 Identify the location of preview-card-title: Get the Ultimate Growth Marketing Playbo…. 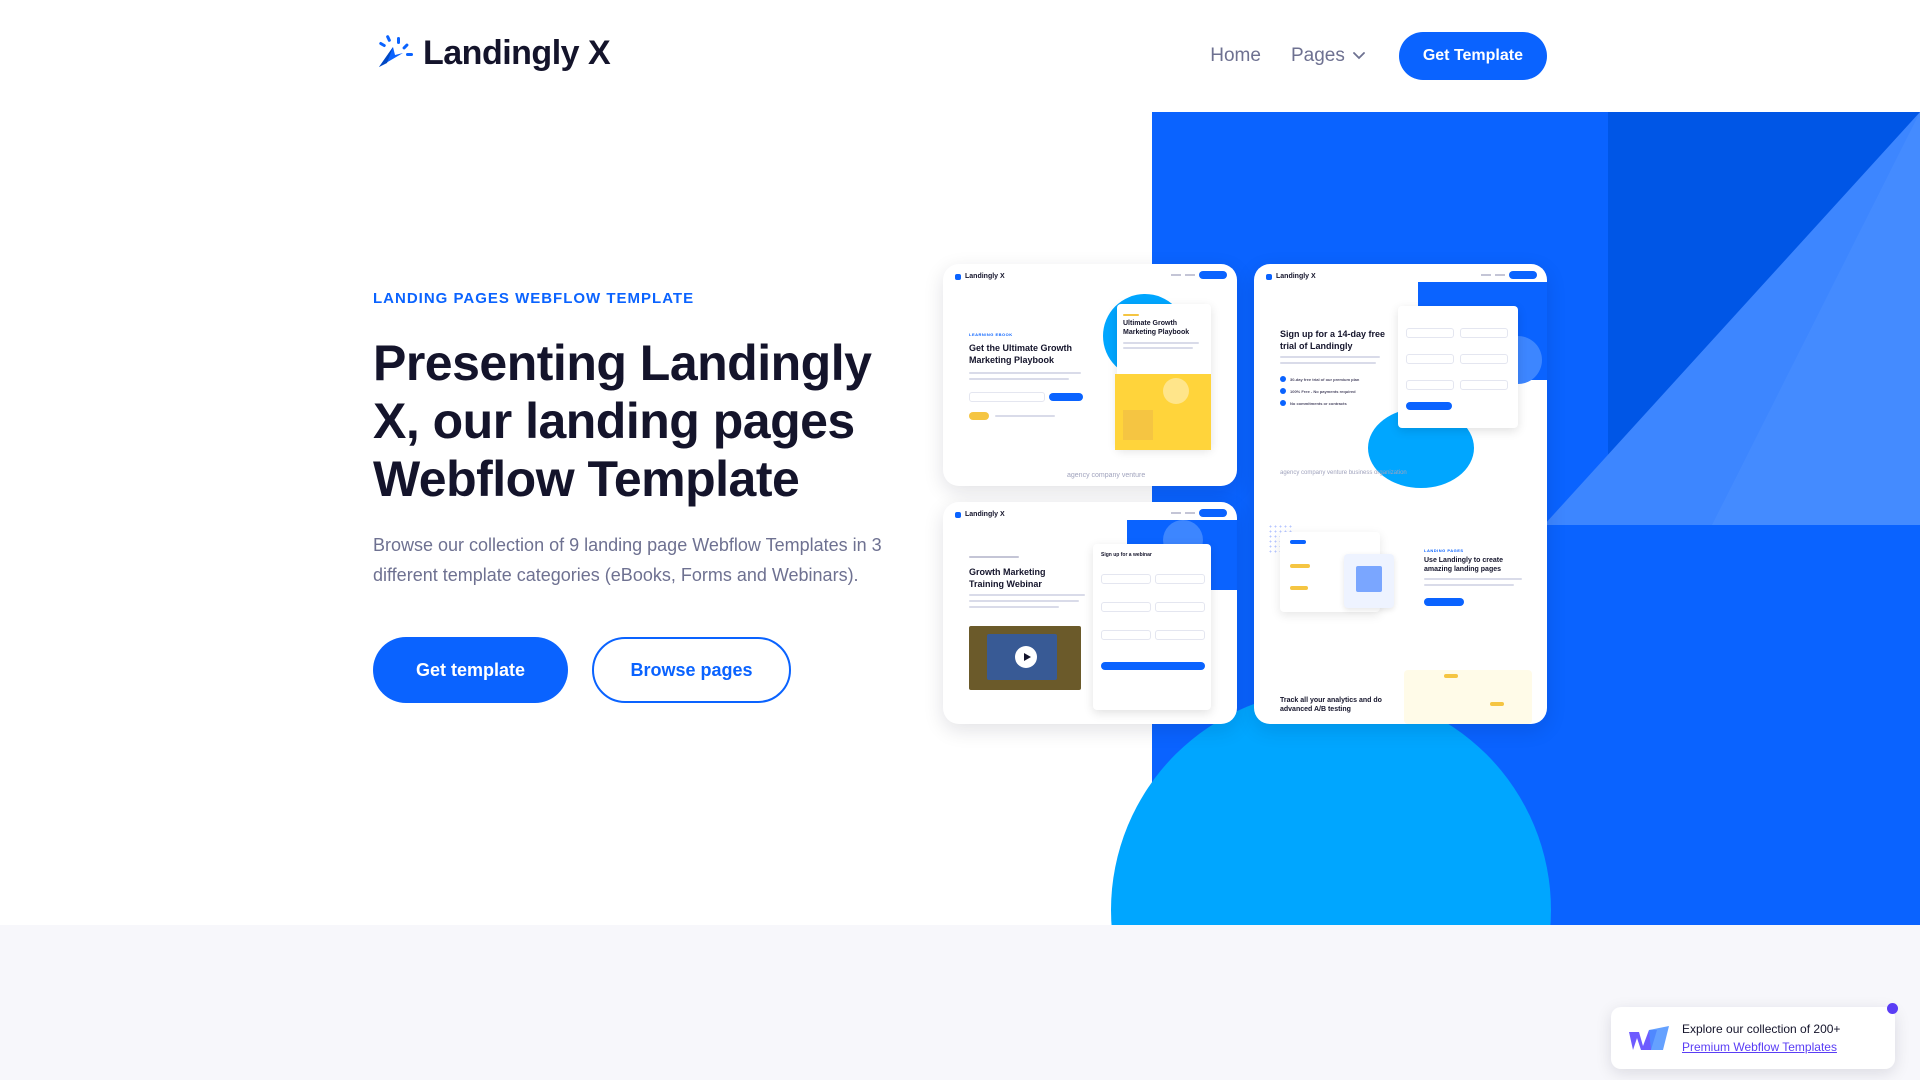
(1021, 354).